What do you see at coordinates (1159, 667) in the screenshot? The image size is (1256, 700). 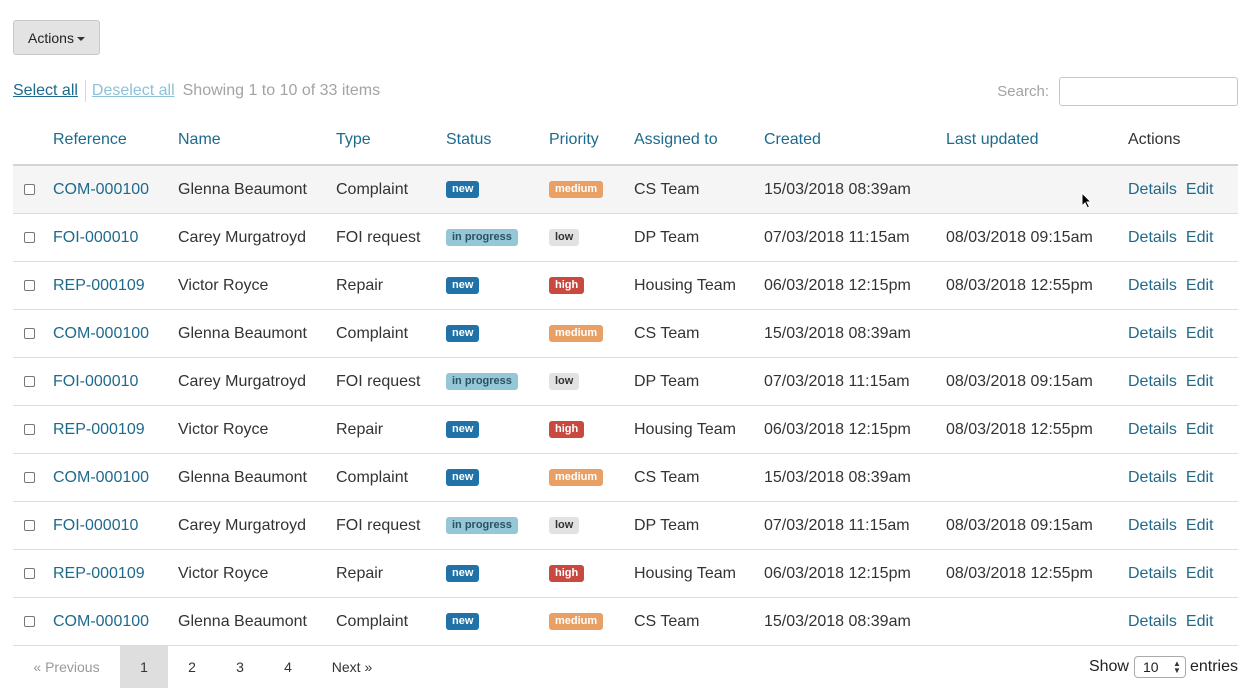 I see `entries-select: 10 ▲ ▼` at bounding box center [1159, 667].